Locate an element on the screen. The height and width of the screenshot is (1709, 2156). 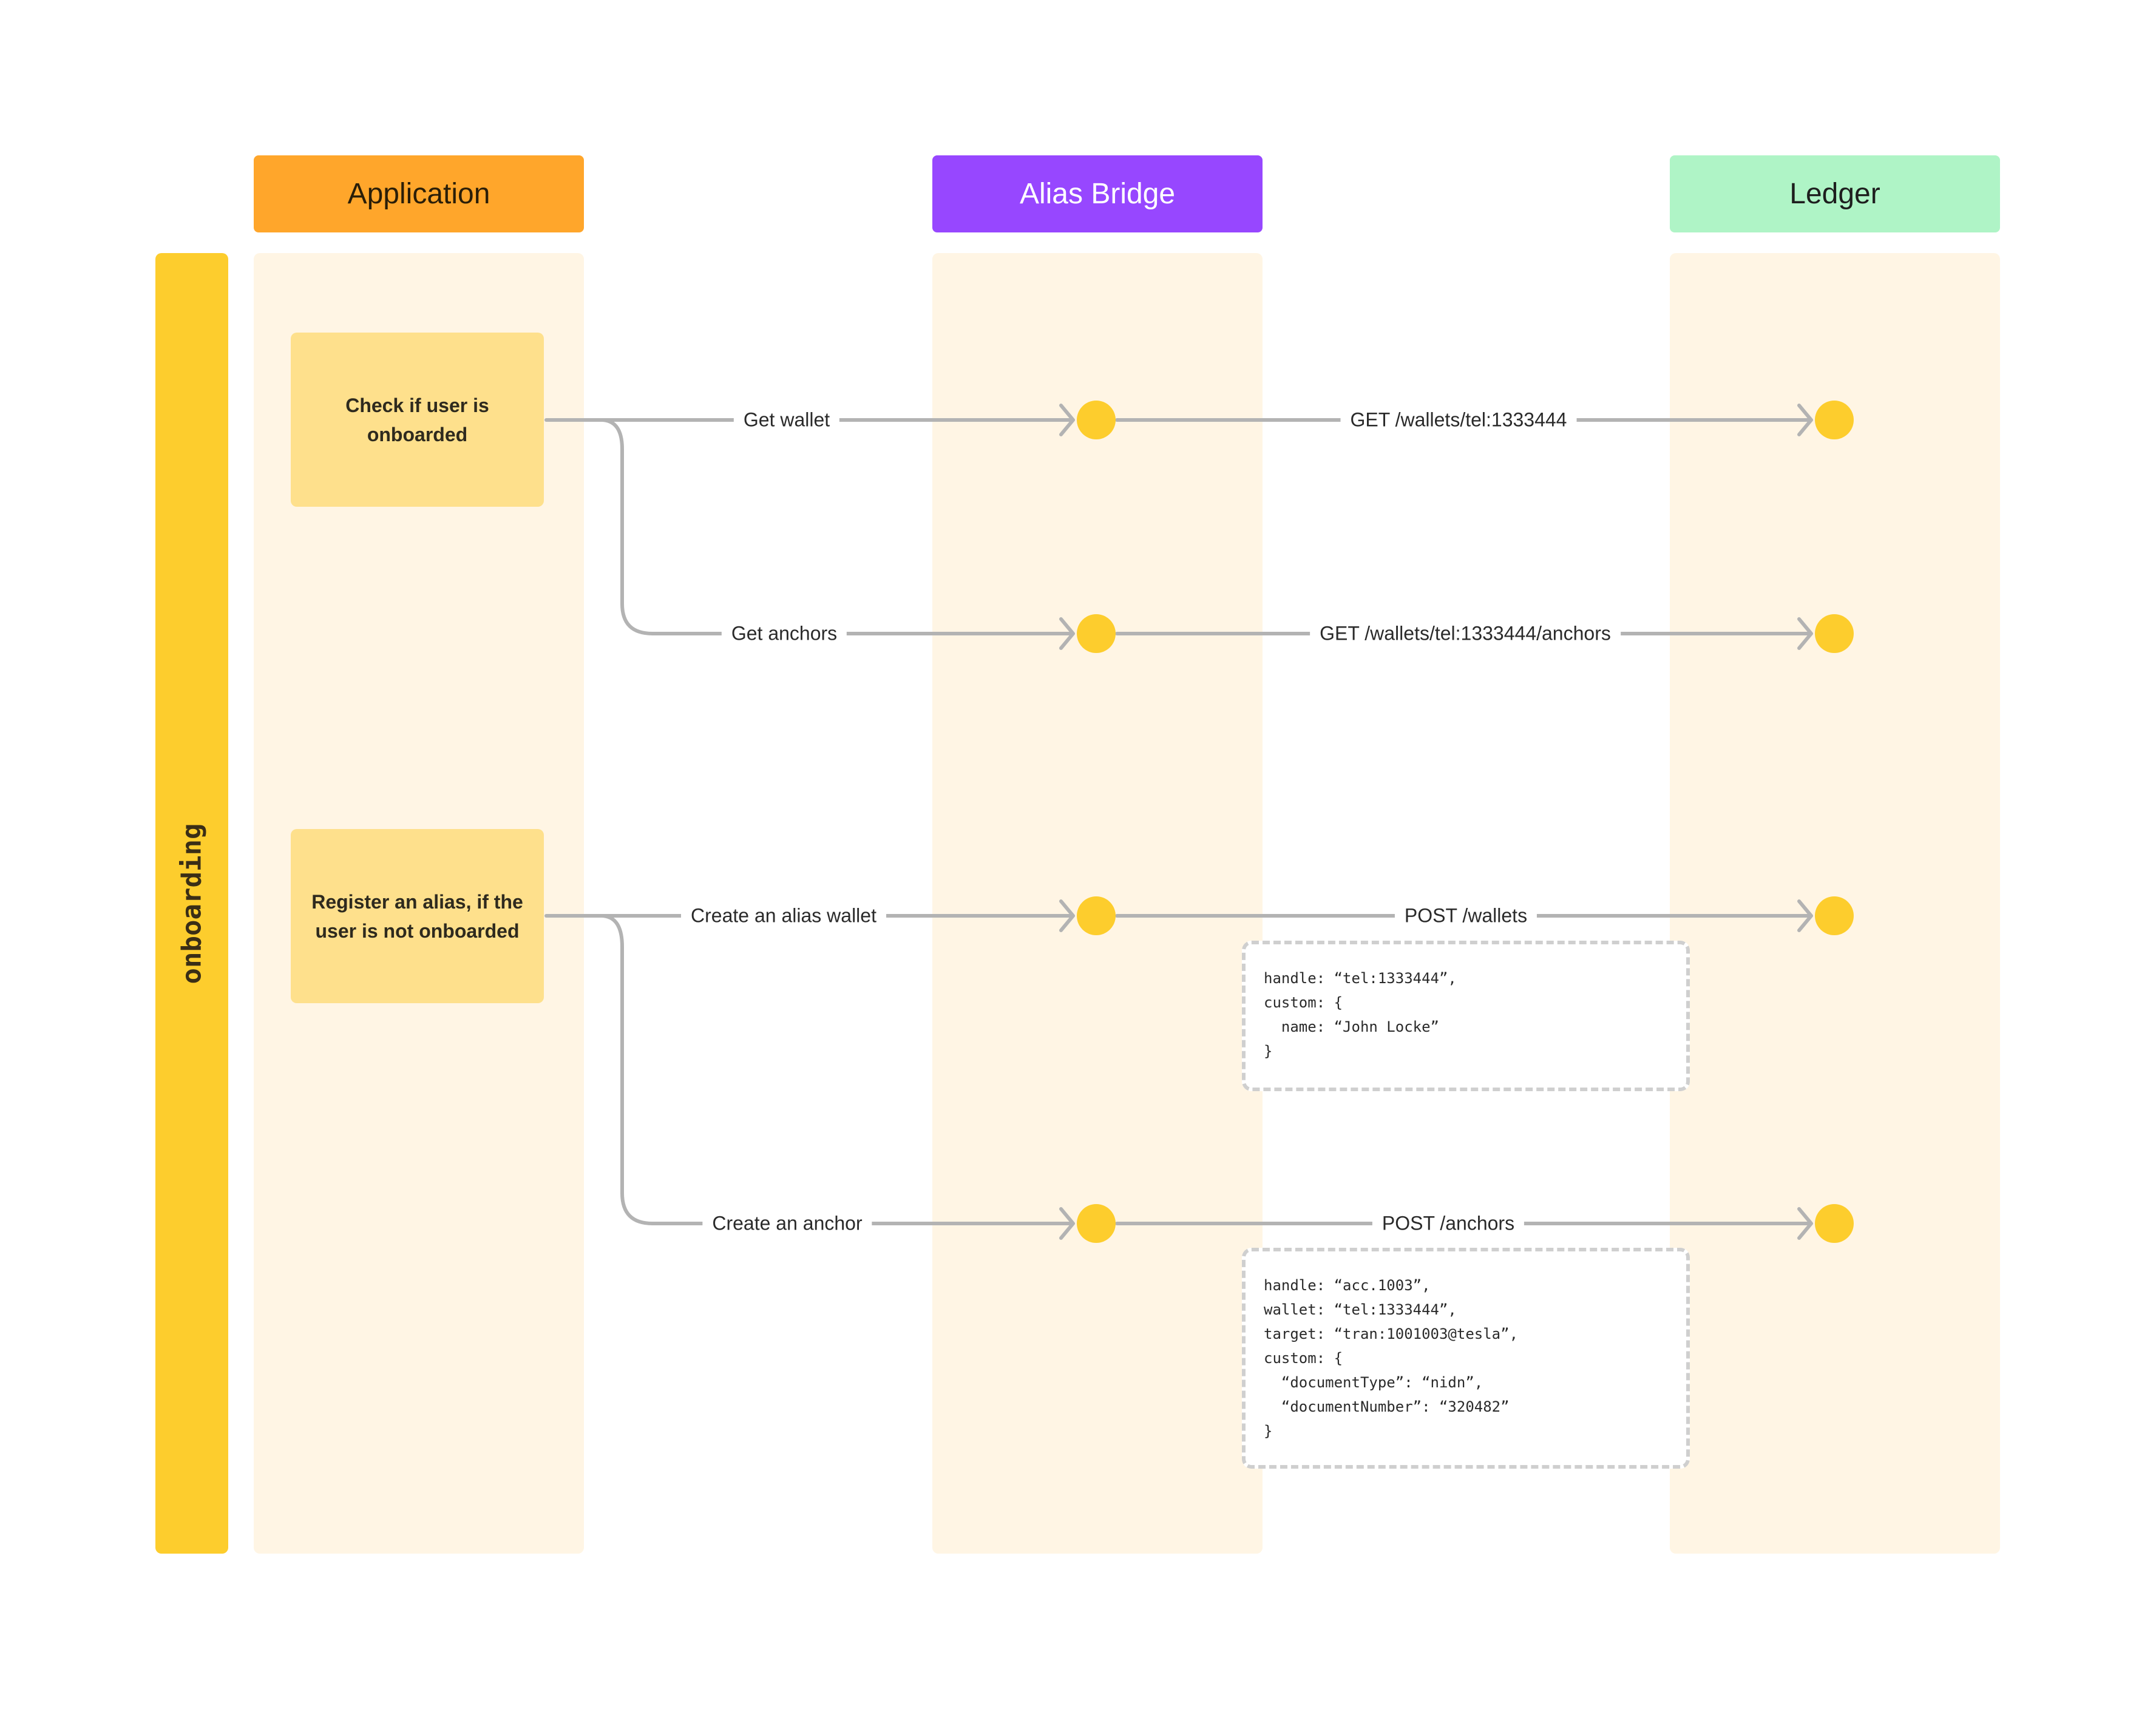
code-line: wallet: “tel:1333444”, is located at coordinates (1360, 1309).